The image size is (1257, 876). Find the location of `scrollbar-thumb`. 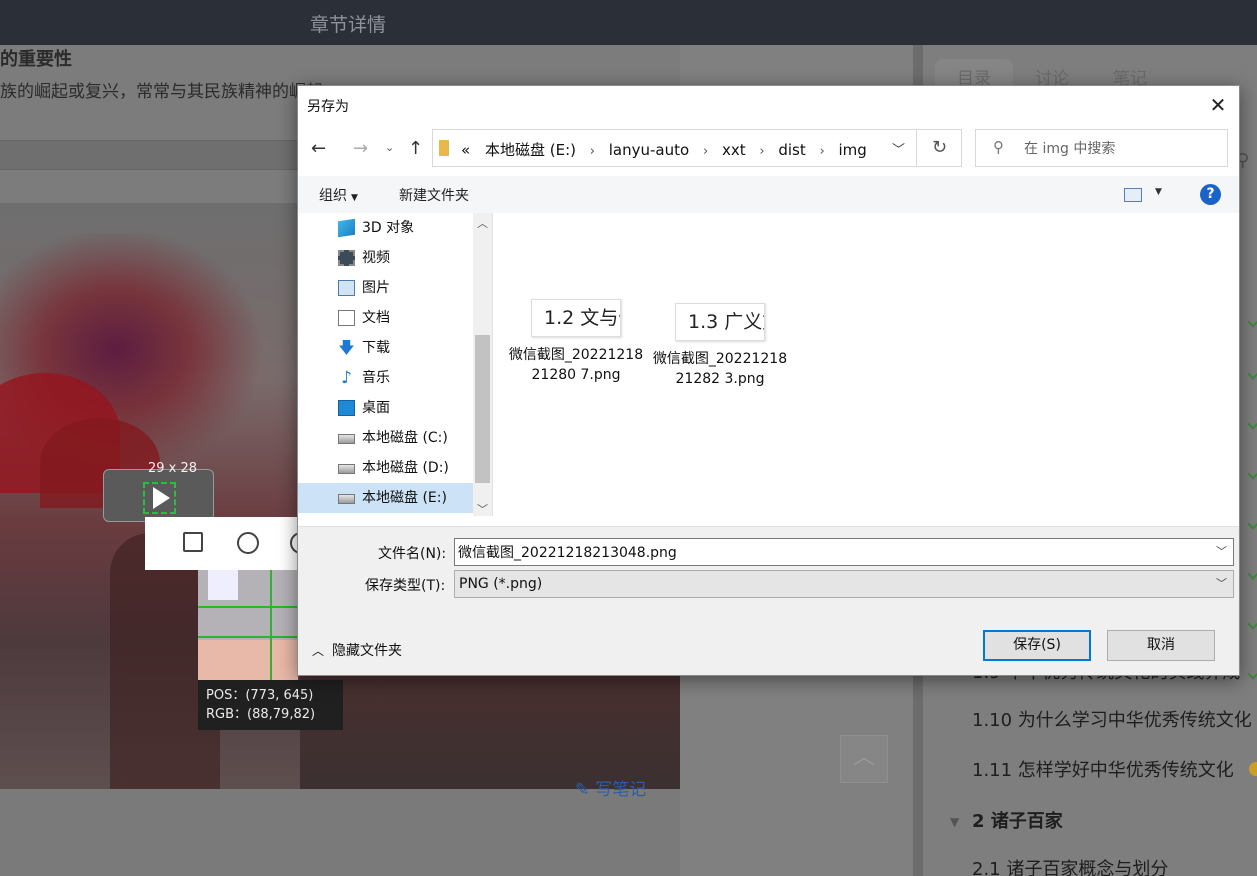

scrollbar-thumb is located at coordinates (482, 409).